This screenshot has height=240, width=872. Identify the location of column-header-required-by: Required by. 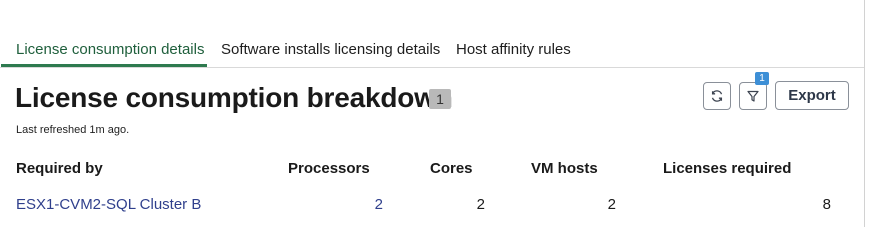
(59, 168).